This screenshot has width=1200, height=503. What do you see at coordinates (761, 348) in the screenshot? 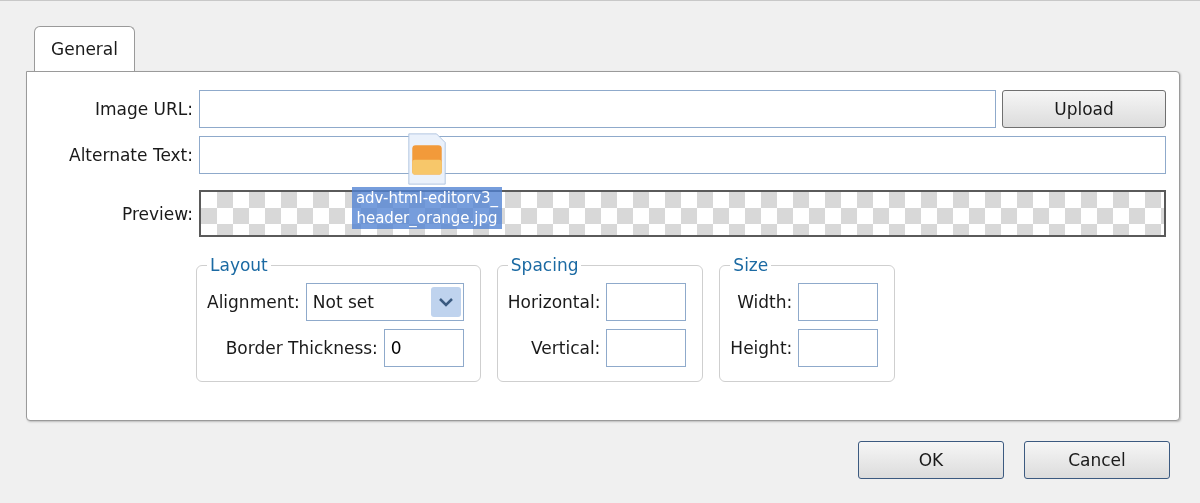
I see `field-label: Height:` at bounding box center [761, 348].